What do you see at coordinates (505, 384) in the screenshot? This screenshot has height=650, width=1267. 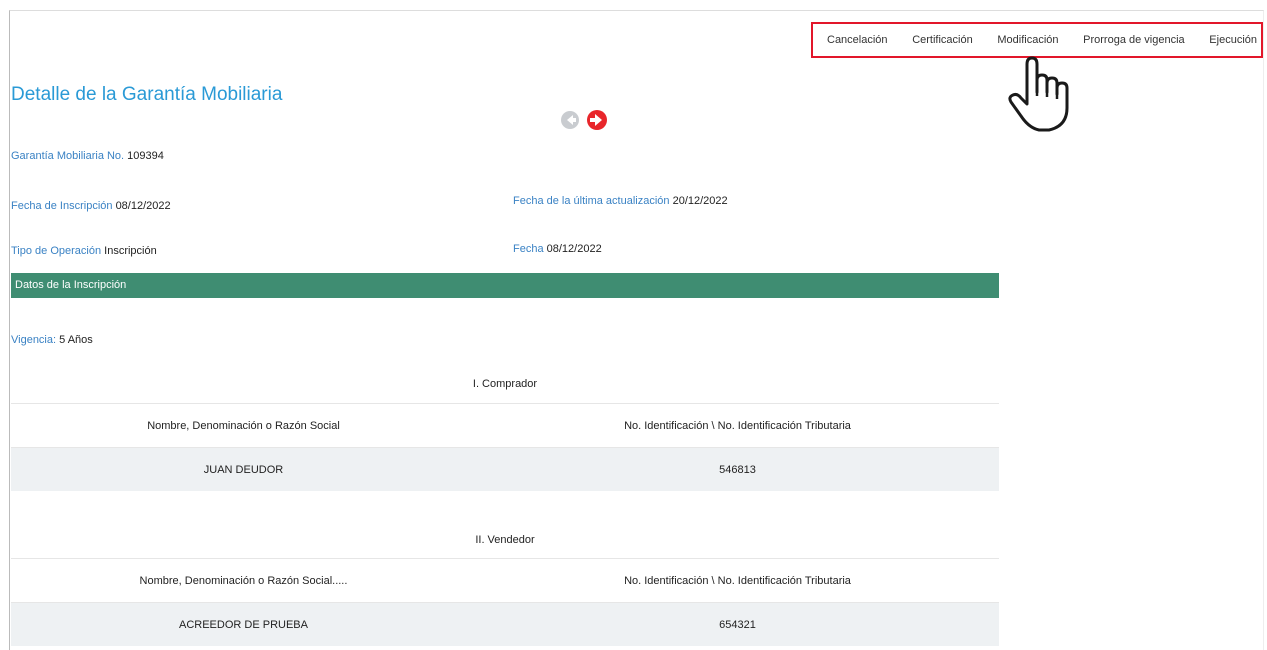 I see `comprador-title: I. Comprador` at bounding box center [505, 384].